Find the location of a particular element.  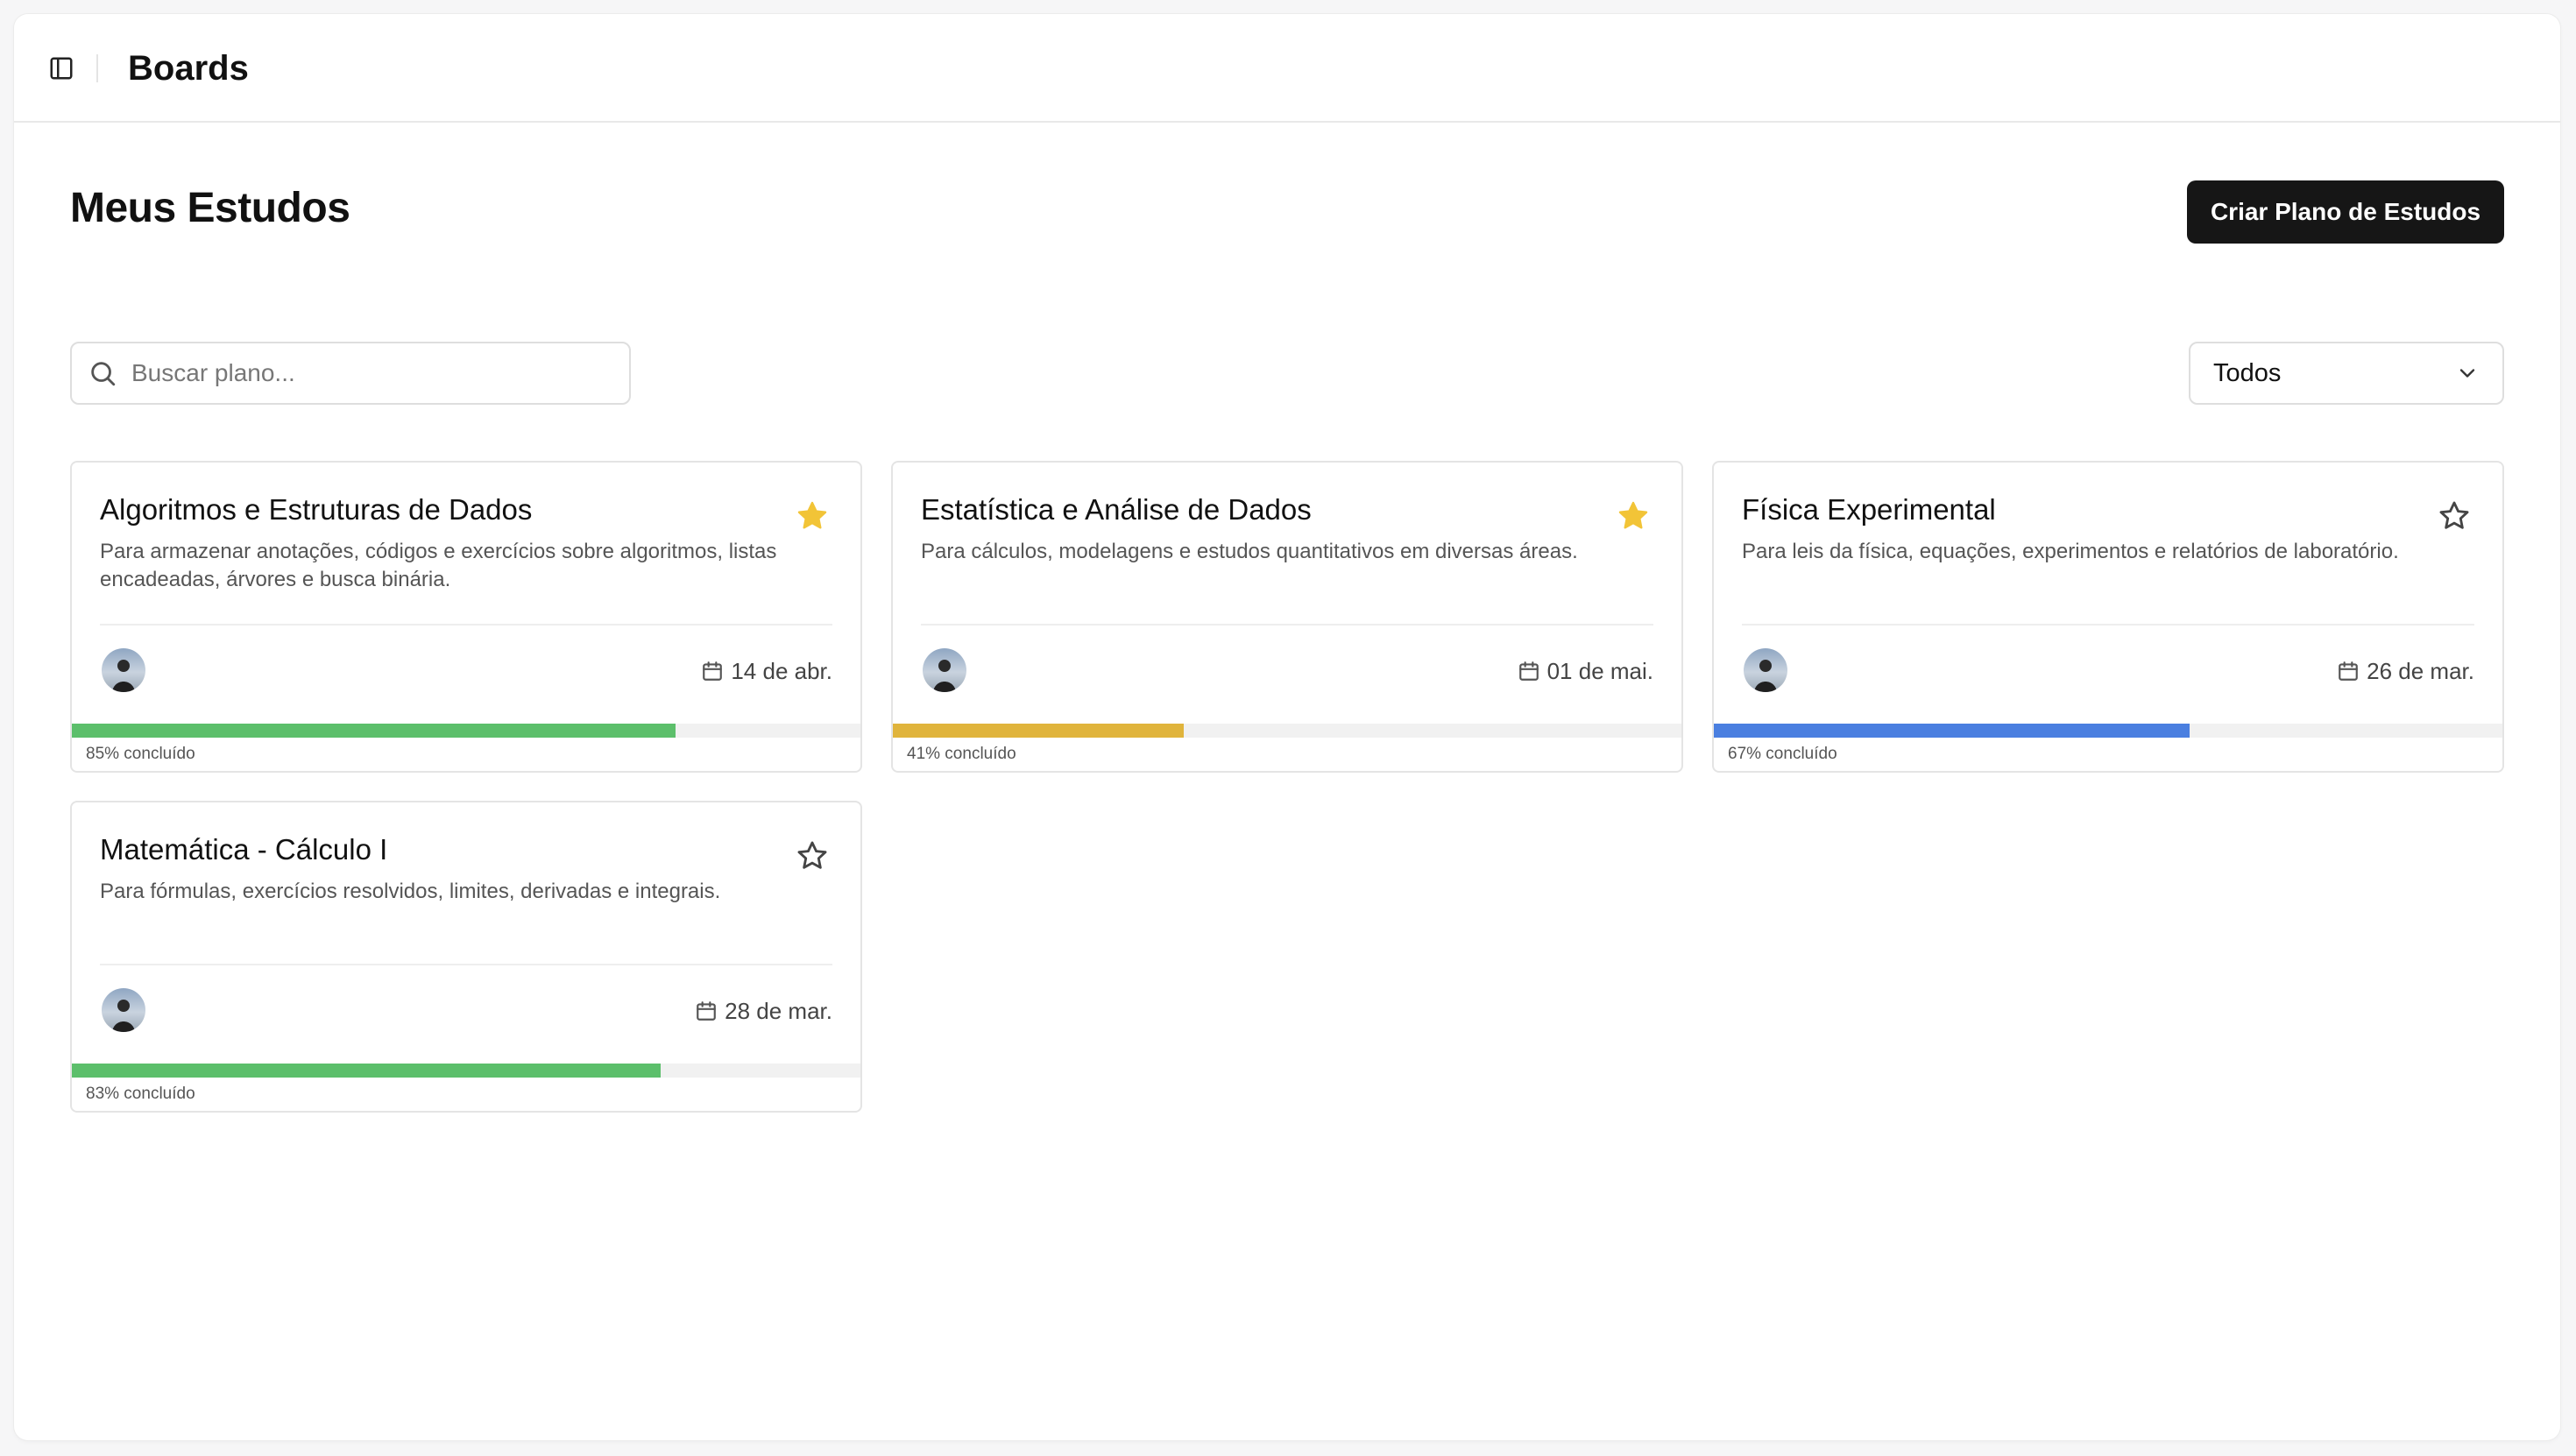

create-study-plan-button: Criar Plano de Estudos is located at coordinates (2345, 212).